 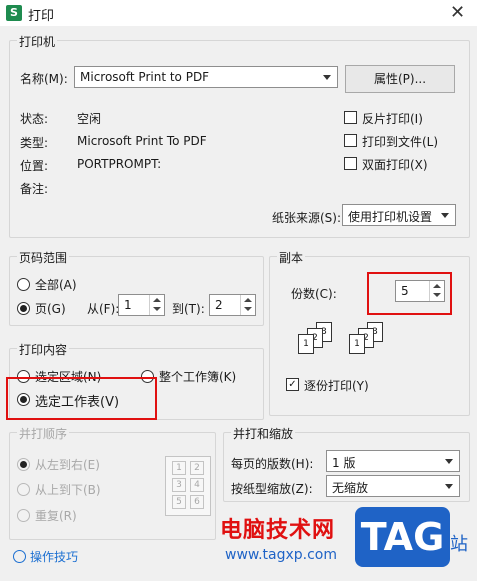 What do you see at coordinates (34, 119) in the screenshot?
I see `status-label: 状态:` at bounding box center [34, 119].